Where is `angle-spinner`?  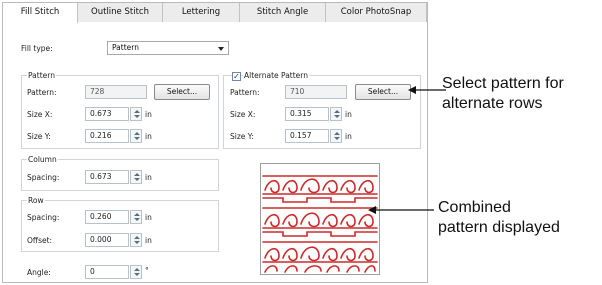 angle-spinner is located at coordinates (136, 272).